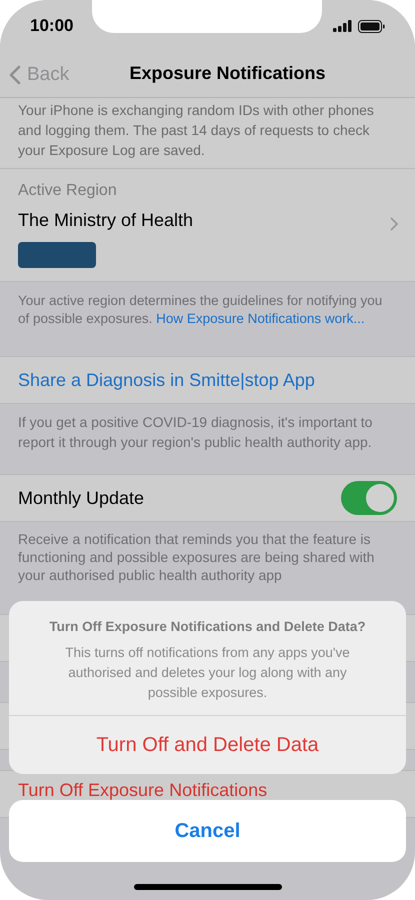 This screenshot has height=900, width=415. Describe the element at coordinates (371, 26) in the screenshot. I see `battery-icon` at that location.